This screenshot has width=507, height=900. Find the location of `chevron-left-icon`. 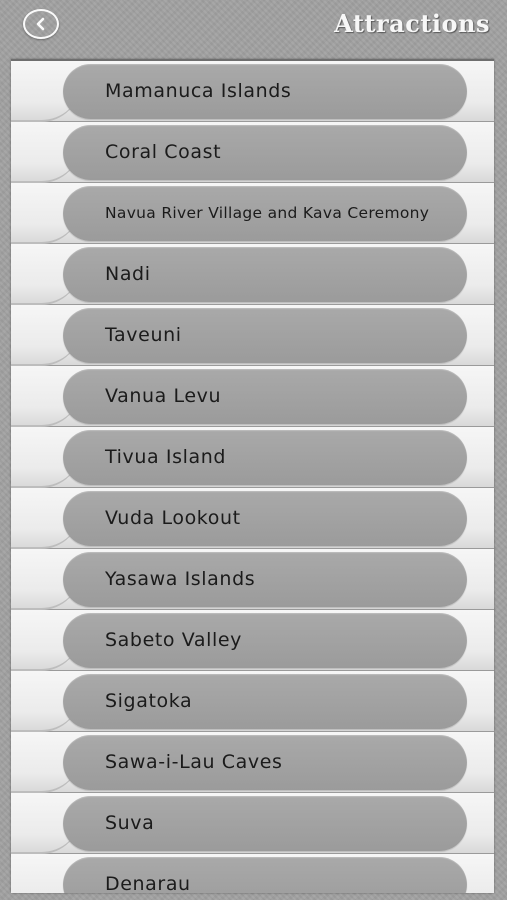

chevron-left-icon is located at coordinates (40, 24).